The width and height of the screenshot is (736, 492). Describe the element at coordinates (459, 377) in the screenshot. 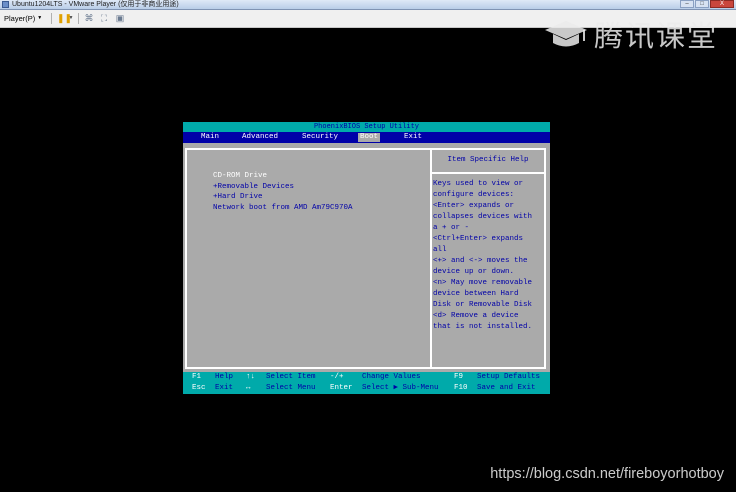

I see `key-f9: F9` at that location.